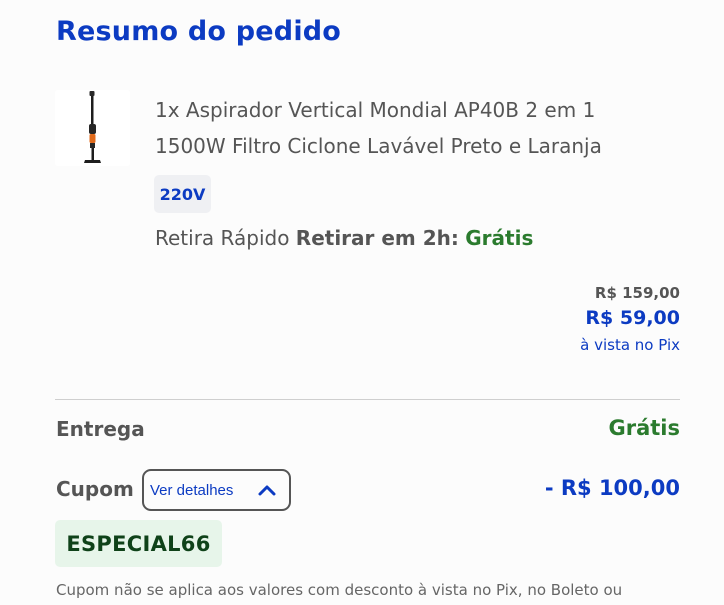  What do you see at coordinates (222, 238) in the screenshot?
I see `pickup-label: Retira Rápido` at bounding box center [222, 238].